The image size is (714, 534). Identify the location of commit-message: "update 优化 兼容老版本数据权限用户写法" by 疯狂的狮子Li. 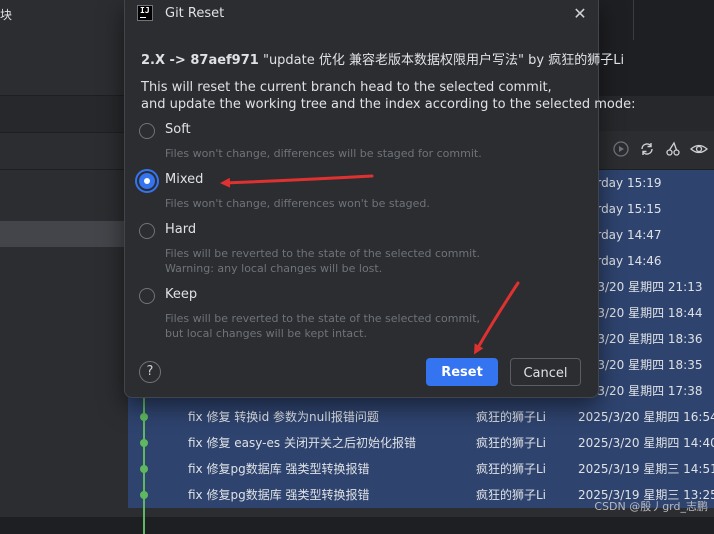
(441, 60).